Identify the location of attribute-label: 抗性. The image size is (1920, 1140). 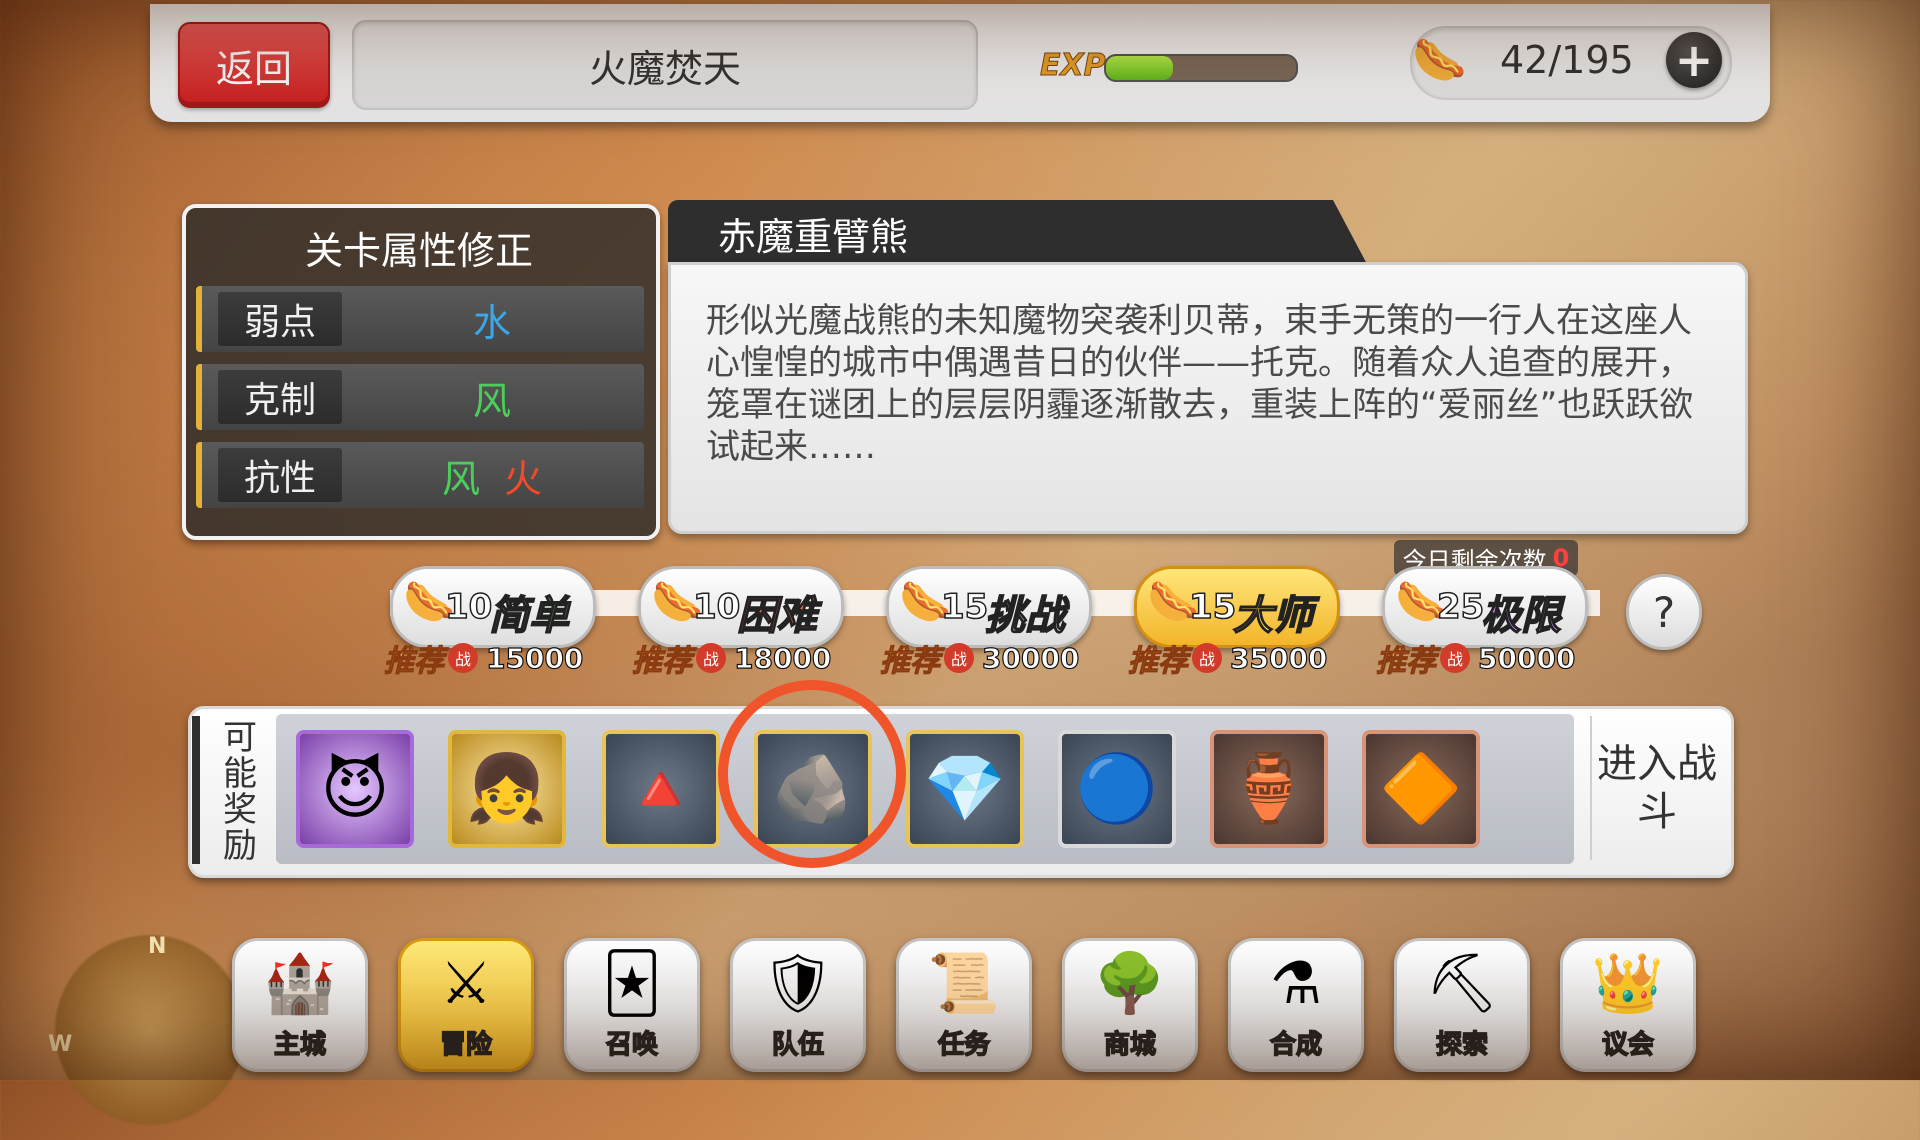
(280, 475).